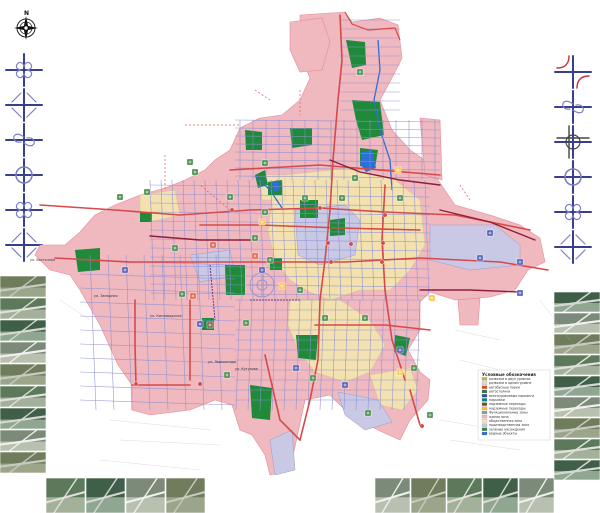 This screenshot has width=600, height=513. I want to click on compass-north-label: N, so click(26, 13).